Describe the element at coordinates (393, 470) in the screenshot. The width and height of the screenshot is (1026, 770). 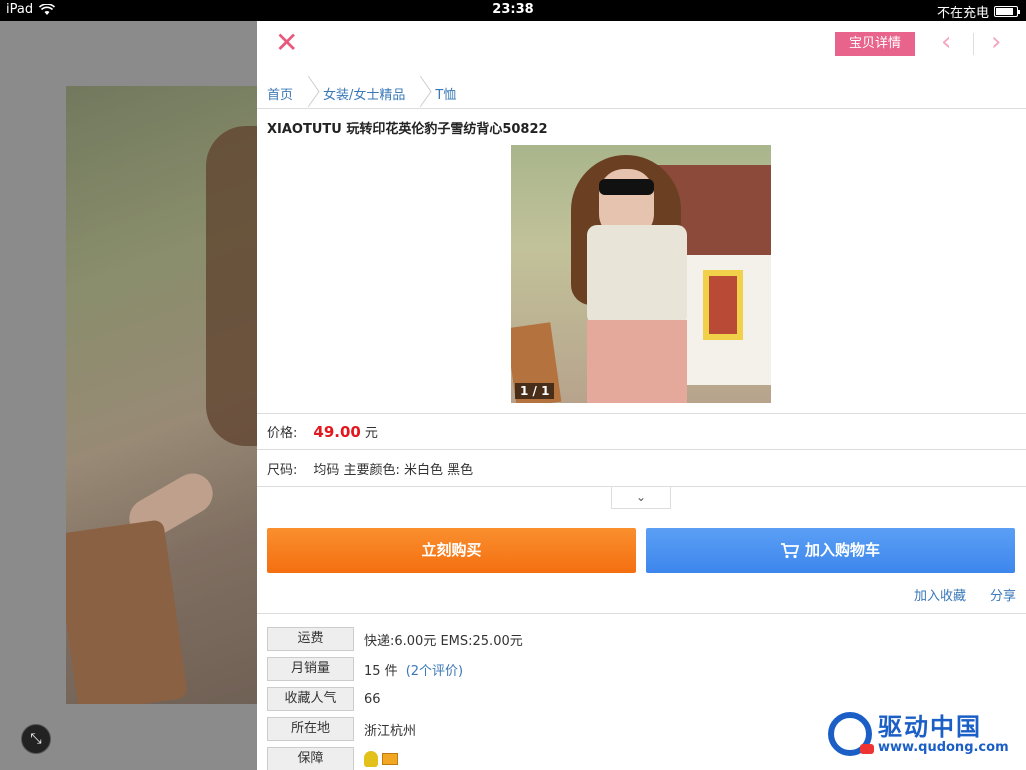
I see `size-value: 均码 主要颜色: 米白色 黑色` at that location.